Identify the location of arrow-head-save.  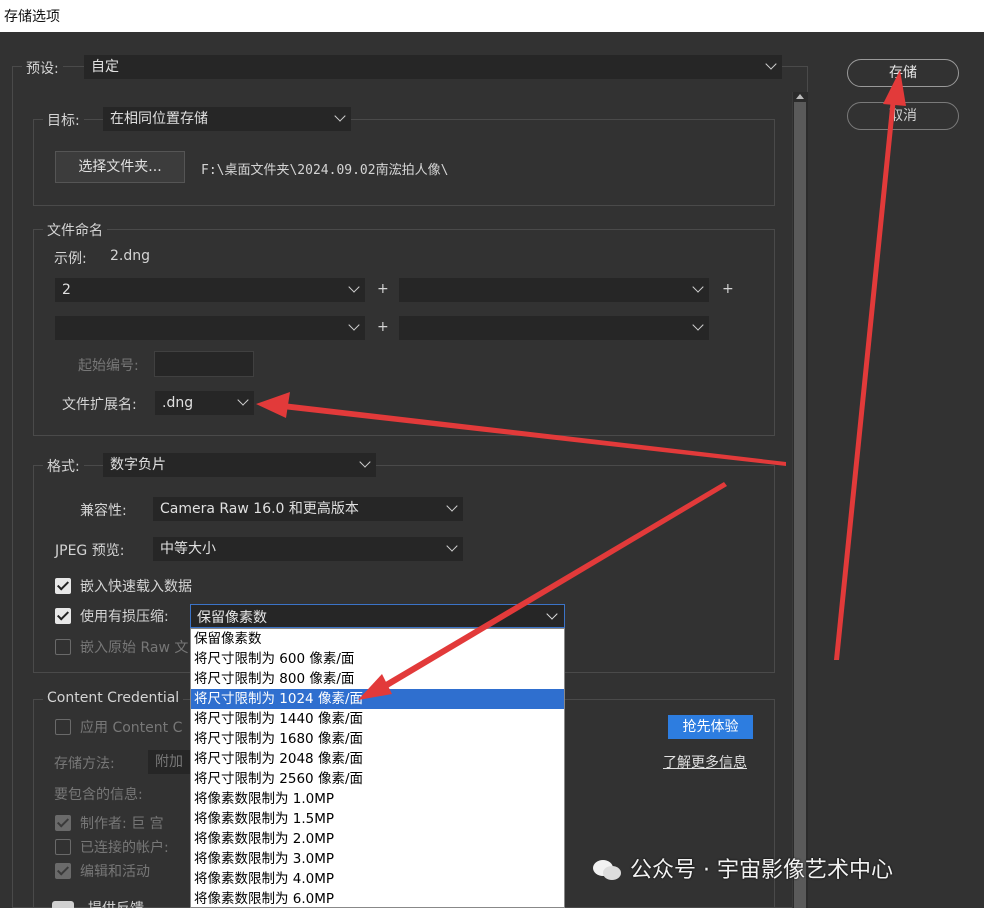
(894, 88).